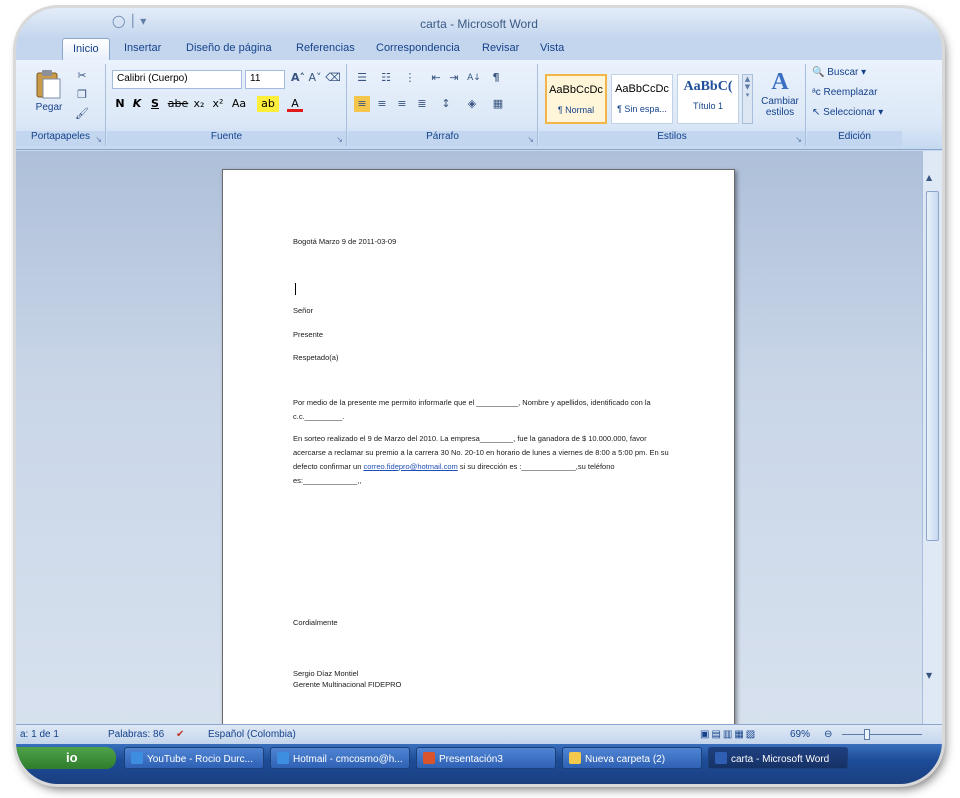  I want to click on tab-revisar: Revisar, so click(500, 48).